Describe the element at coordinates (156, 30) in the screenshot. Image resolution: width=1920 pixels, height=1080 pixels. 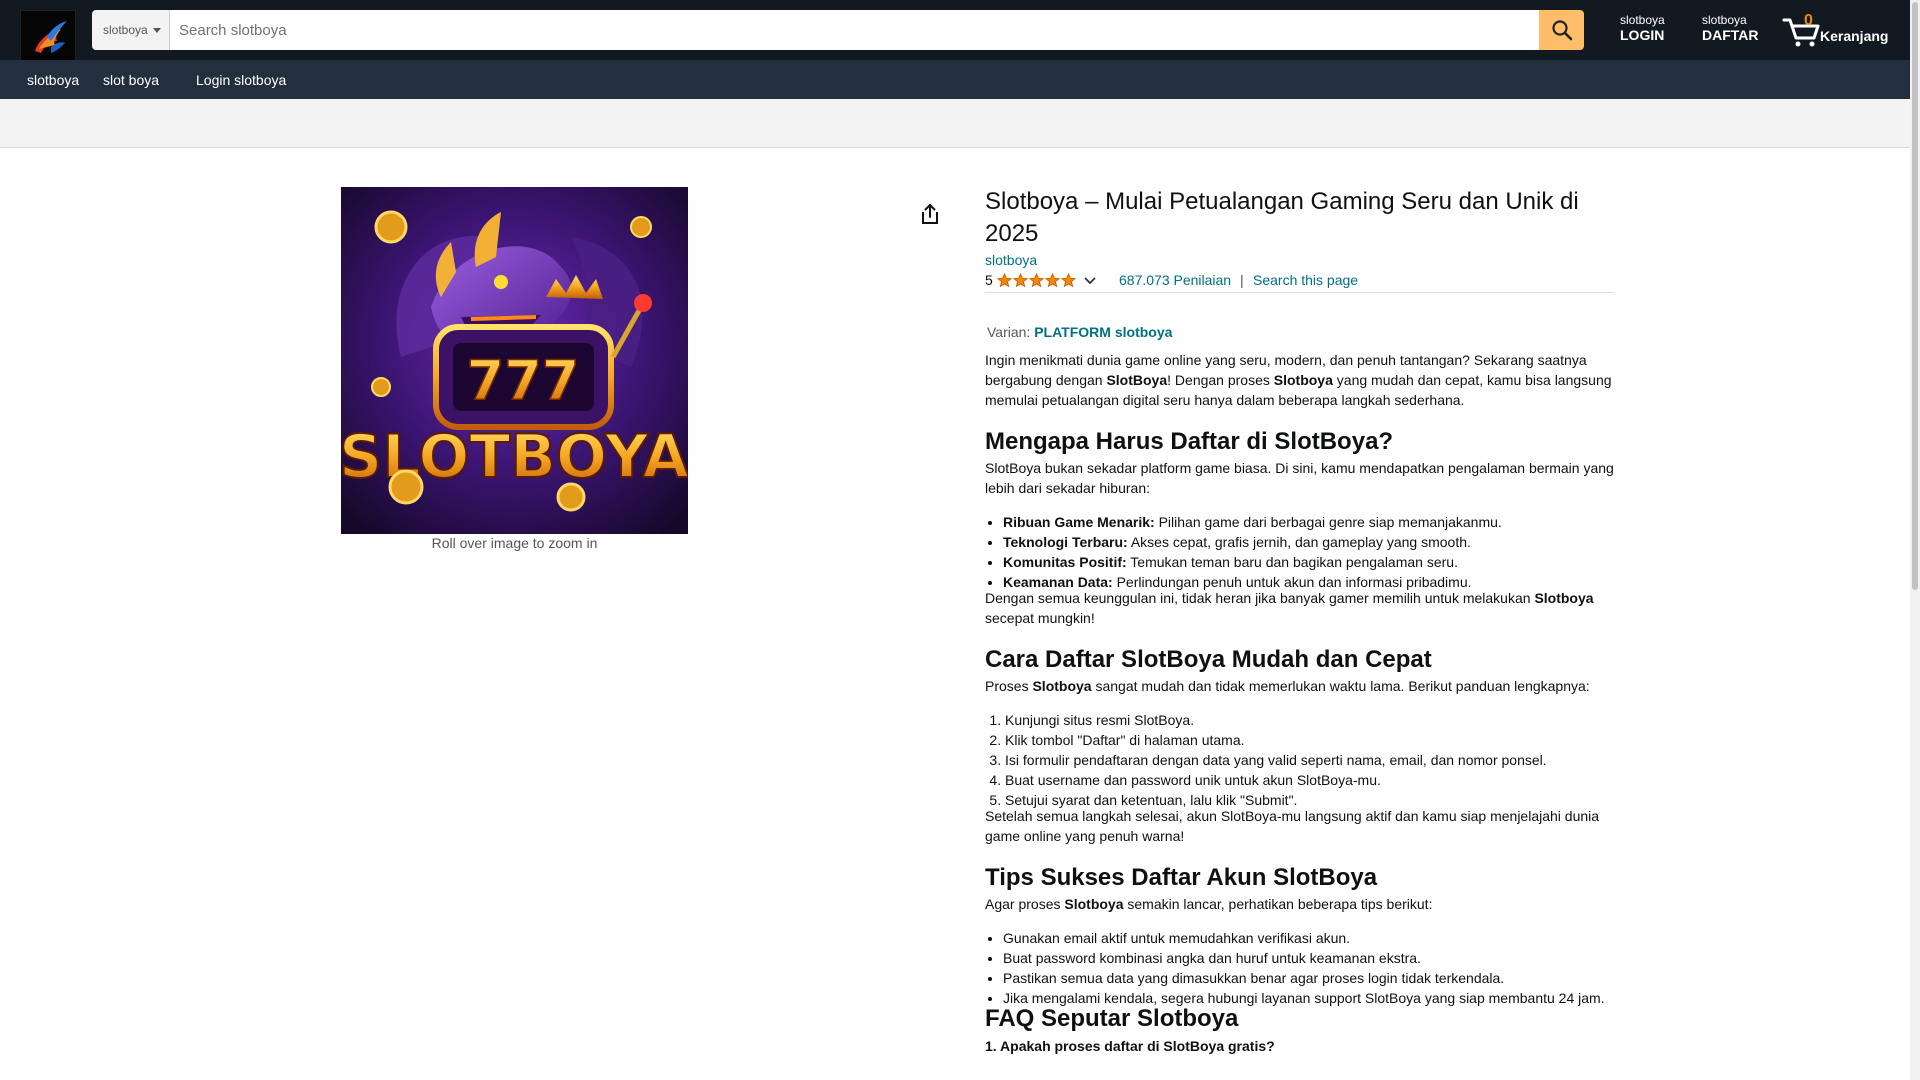
I see `caret-down-icon` at that location.